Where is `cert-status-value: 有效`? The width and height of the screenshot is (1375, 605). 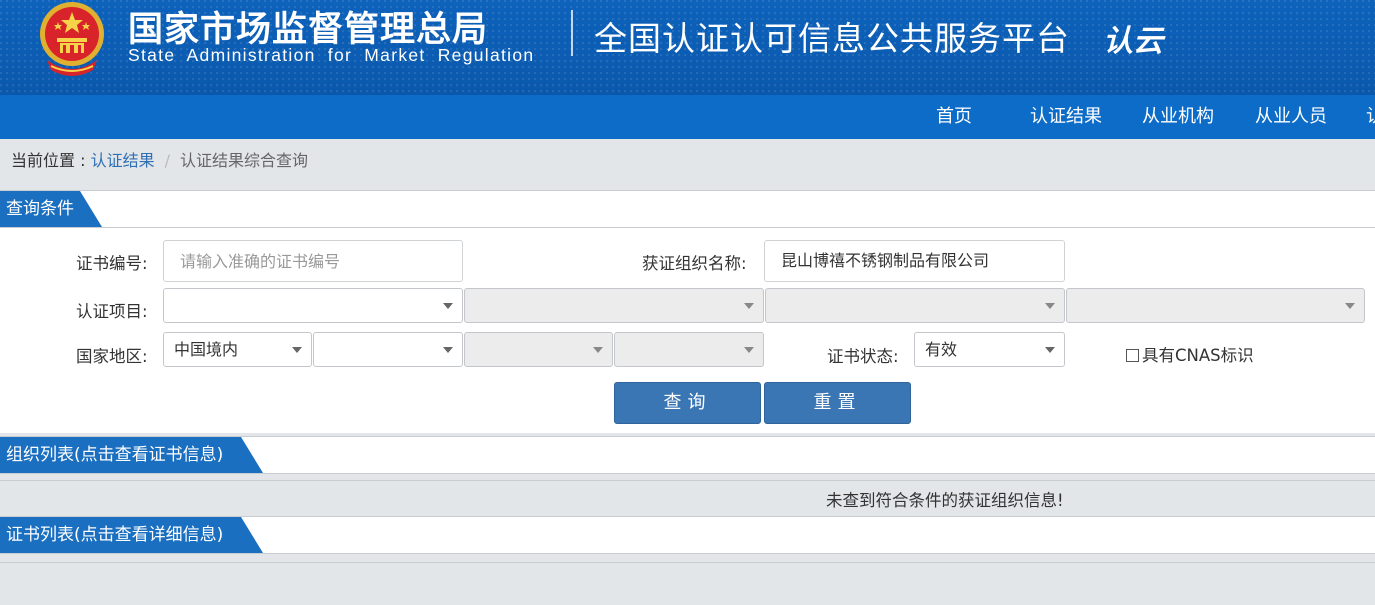 cert-status-value: 有效 is located at coordinates (941, 349).